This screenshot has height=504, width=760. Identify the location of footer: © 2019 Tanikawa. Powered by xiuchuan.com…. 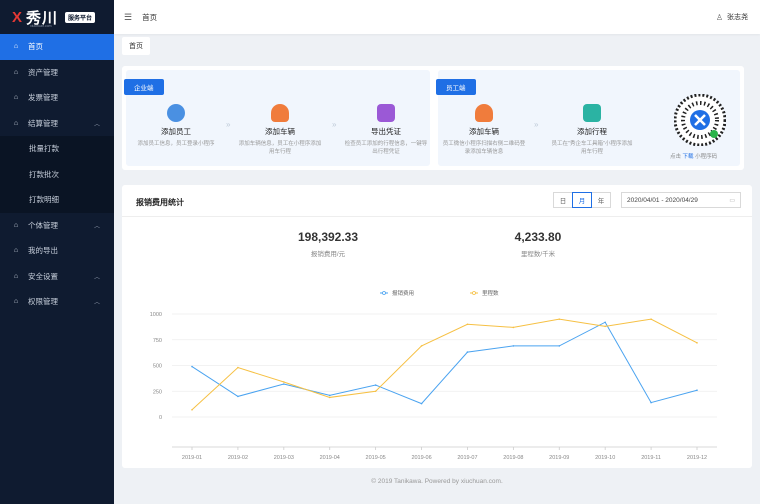
(437, 481).